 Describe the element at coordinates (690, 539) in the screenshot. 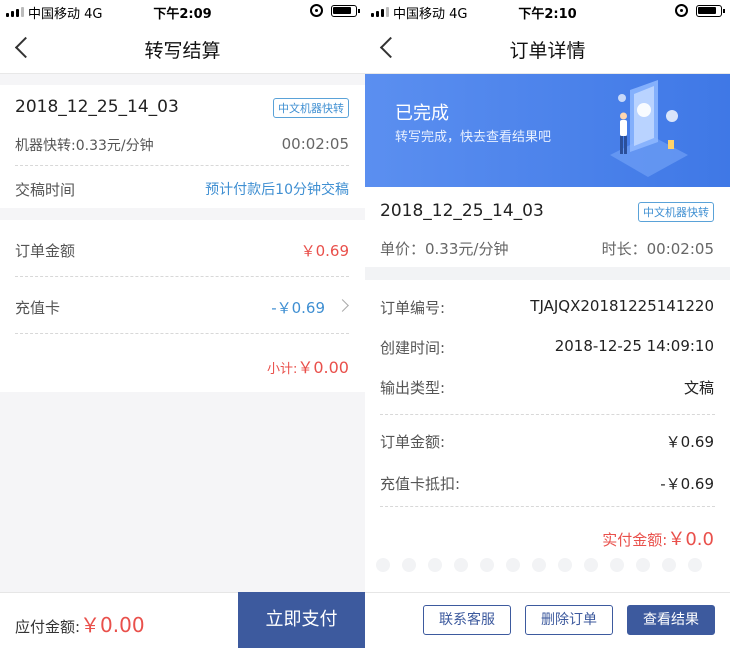

I see `paid-value: ￥0.0` at that location.